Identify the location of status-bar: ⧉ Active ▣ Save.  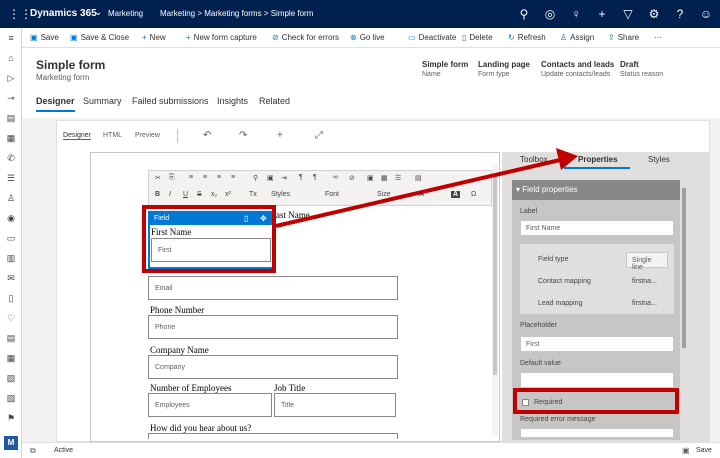
(371, 450).